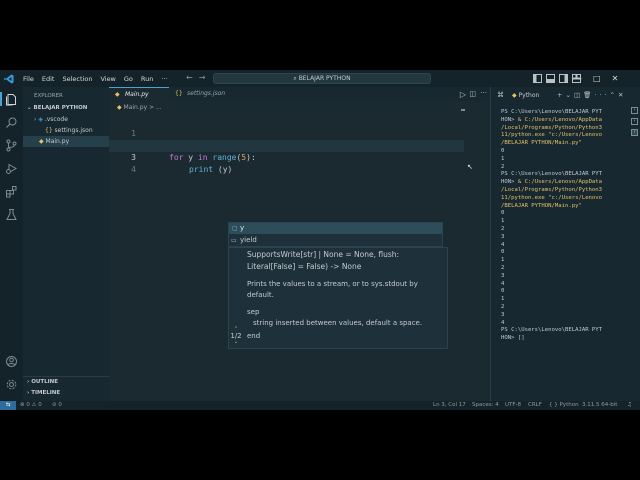 The image size is (640, 480). I want to click on suggestion-item: ▭ yield, so click(335, 240).